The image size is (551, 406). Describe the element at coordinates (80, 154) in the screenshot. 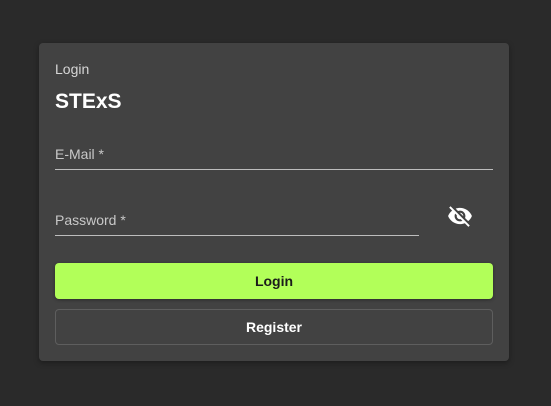

I see `email-label: E-Mail *` at that location.